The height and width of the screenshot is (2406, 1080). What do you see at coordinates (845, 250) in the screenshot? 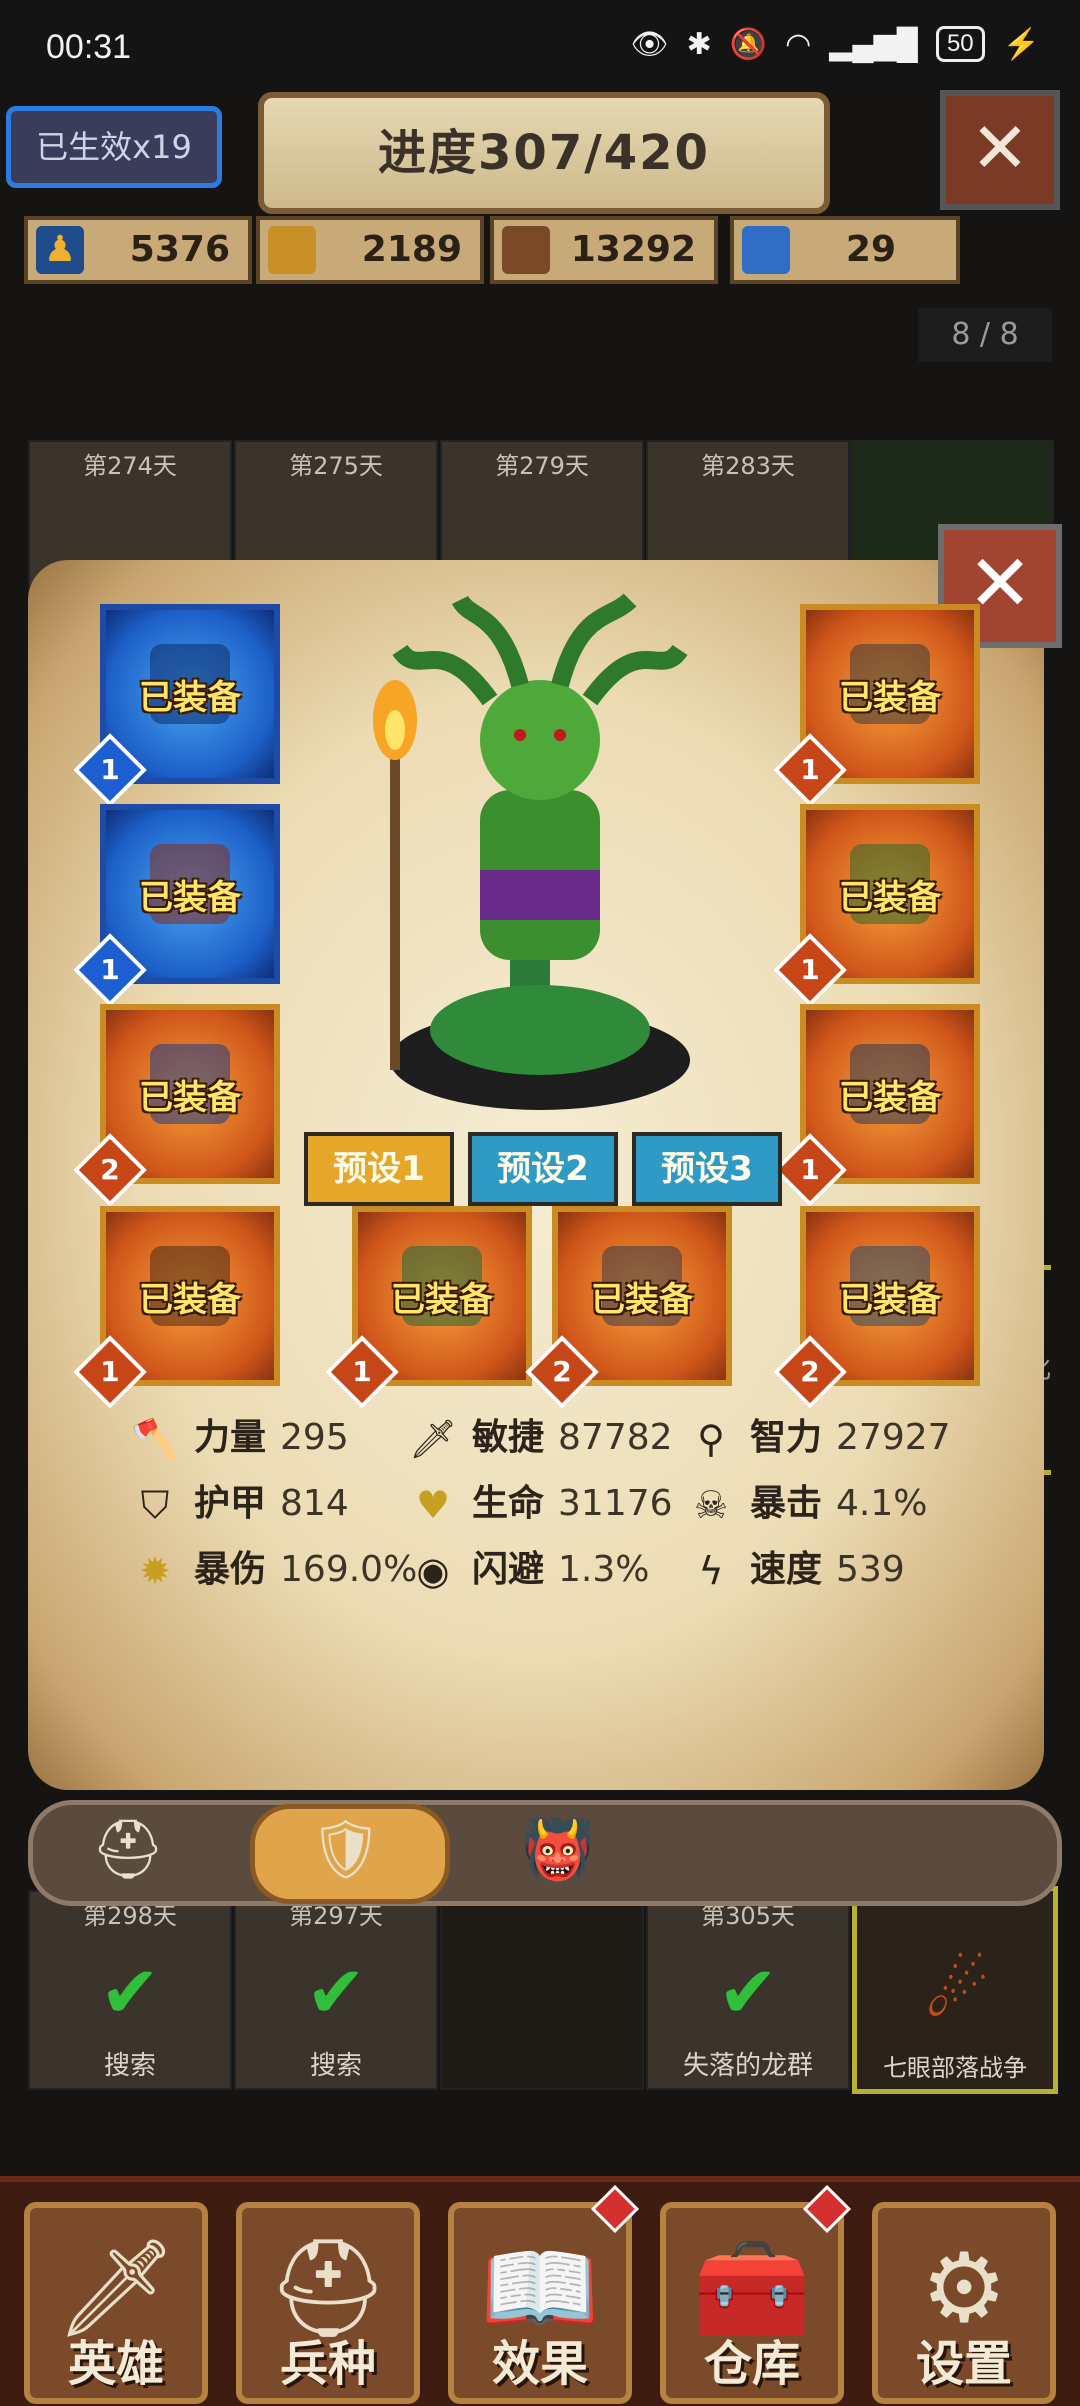
I see `resource-crystal: 29` at bounding box center [845, 250].